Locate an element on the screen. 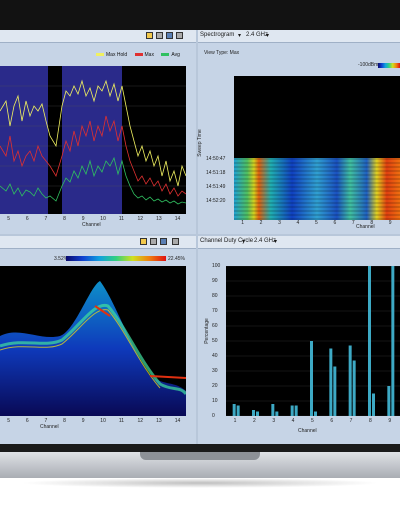  y-tick: 50 is located at coordinates (215, 341).